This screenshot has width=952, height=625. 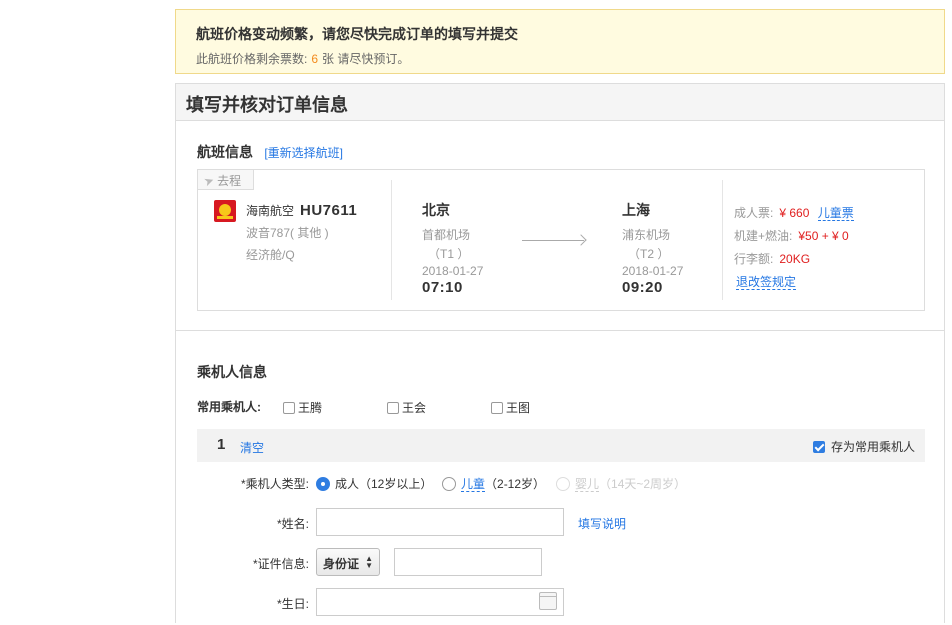 I want to click on id-number-input, so click(x=468, y=562).